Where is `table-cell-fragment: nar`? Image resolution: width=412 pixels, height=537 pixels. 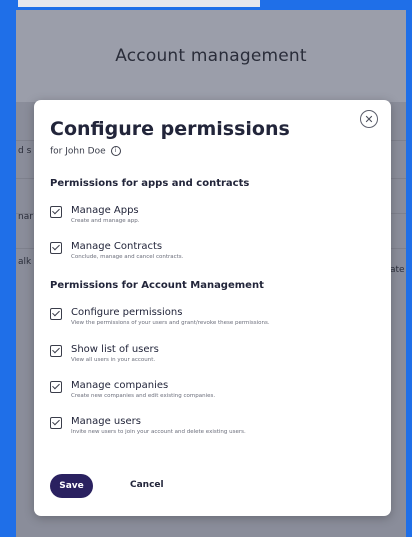 table-cell-fragment: nar is located at coordinates (25, 217).